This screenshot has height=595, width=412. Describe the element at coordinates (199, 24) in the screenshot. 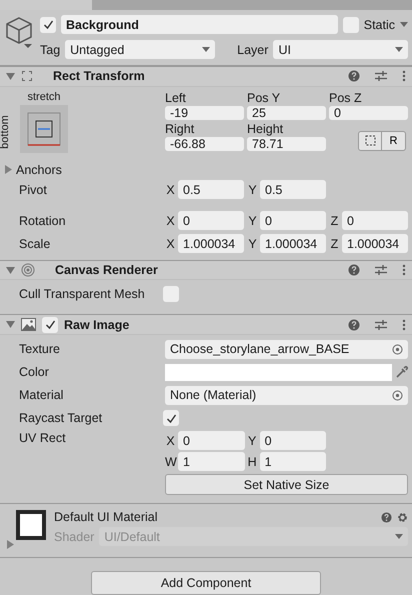

I see `name-field: Background` at that location.